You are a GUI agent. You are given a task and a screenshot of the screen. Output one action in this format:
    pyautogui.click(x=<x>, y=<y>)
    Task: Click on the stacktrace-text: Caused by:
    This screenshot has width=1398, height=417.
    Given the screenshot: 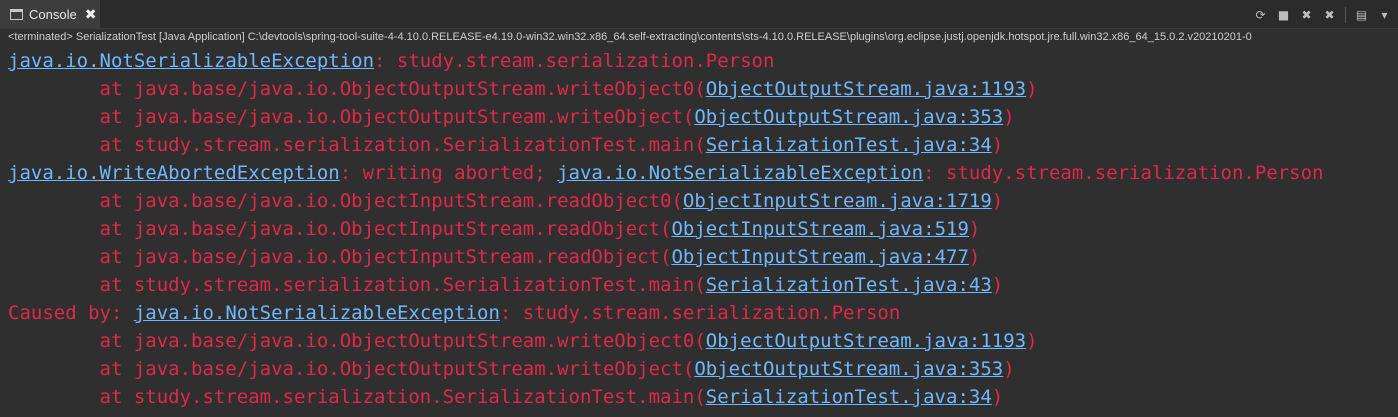 What is the action you would take?
    pyautogui.click(x=71, y=313)
    